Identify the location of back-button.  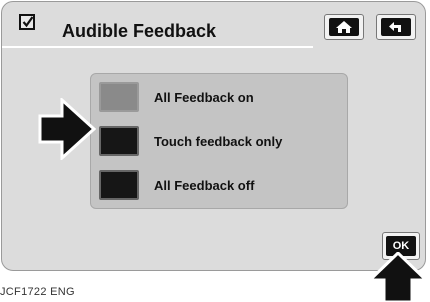
(396, 27).